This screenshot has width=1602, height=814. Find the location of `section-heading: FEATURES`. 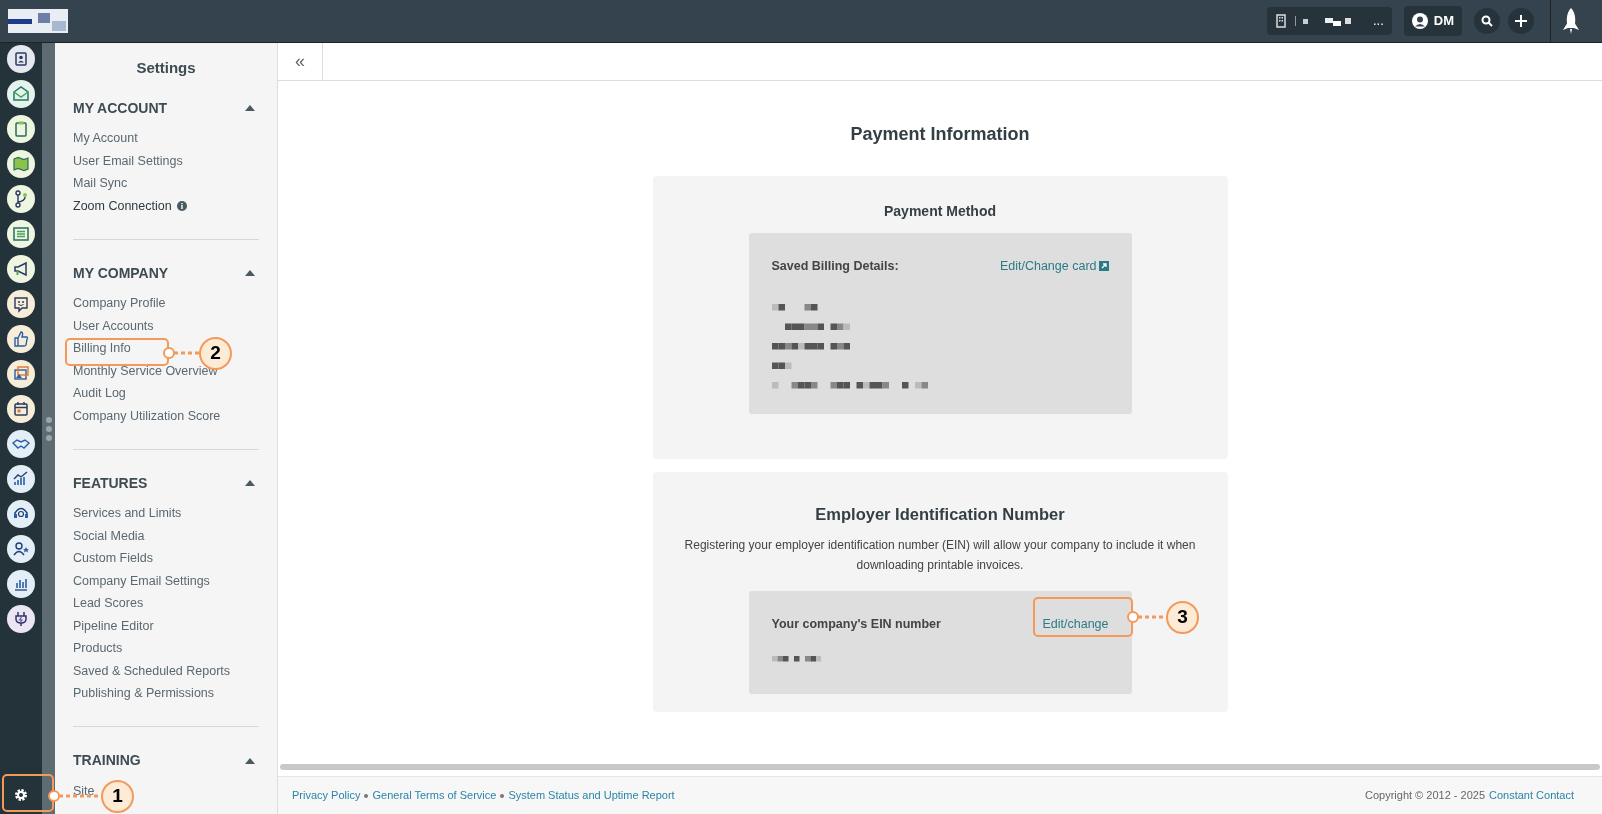

section-heading: FEATURES is located at coordinates (110, 483).